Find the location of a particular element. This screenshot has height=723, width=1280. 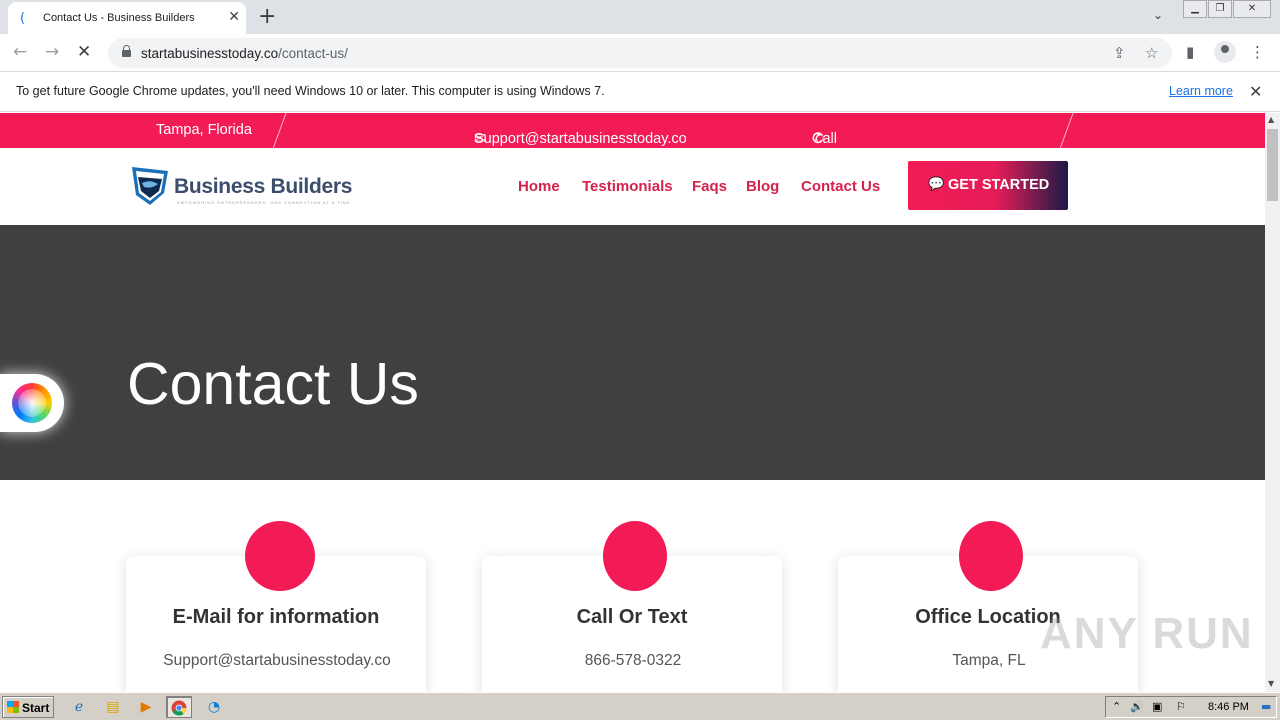

close-window-icon: ✕ is located at coordinates (1252, 9).